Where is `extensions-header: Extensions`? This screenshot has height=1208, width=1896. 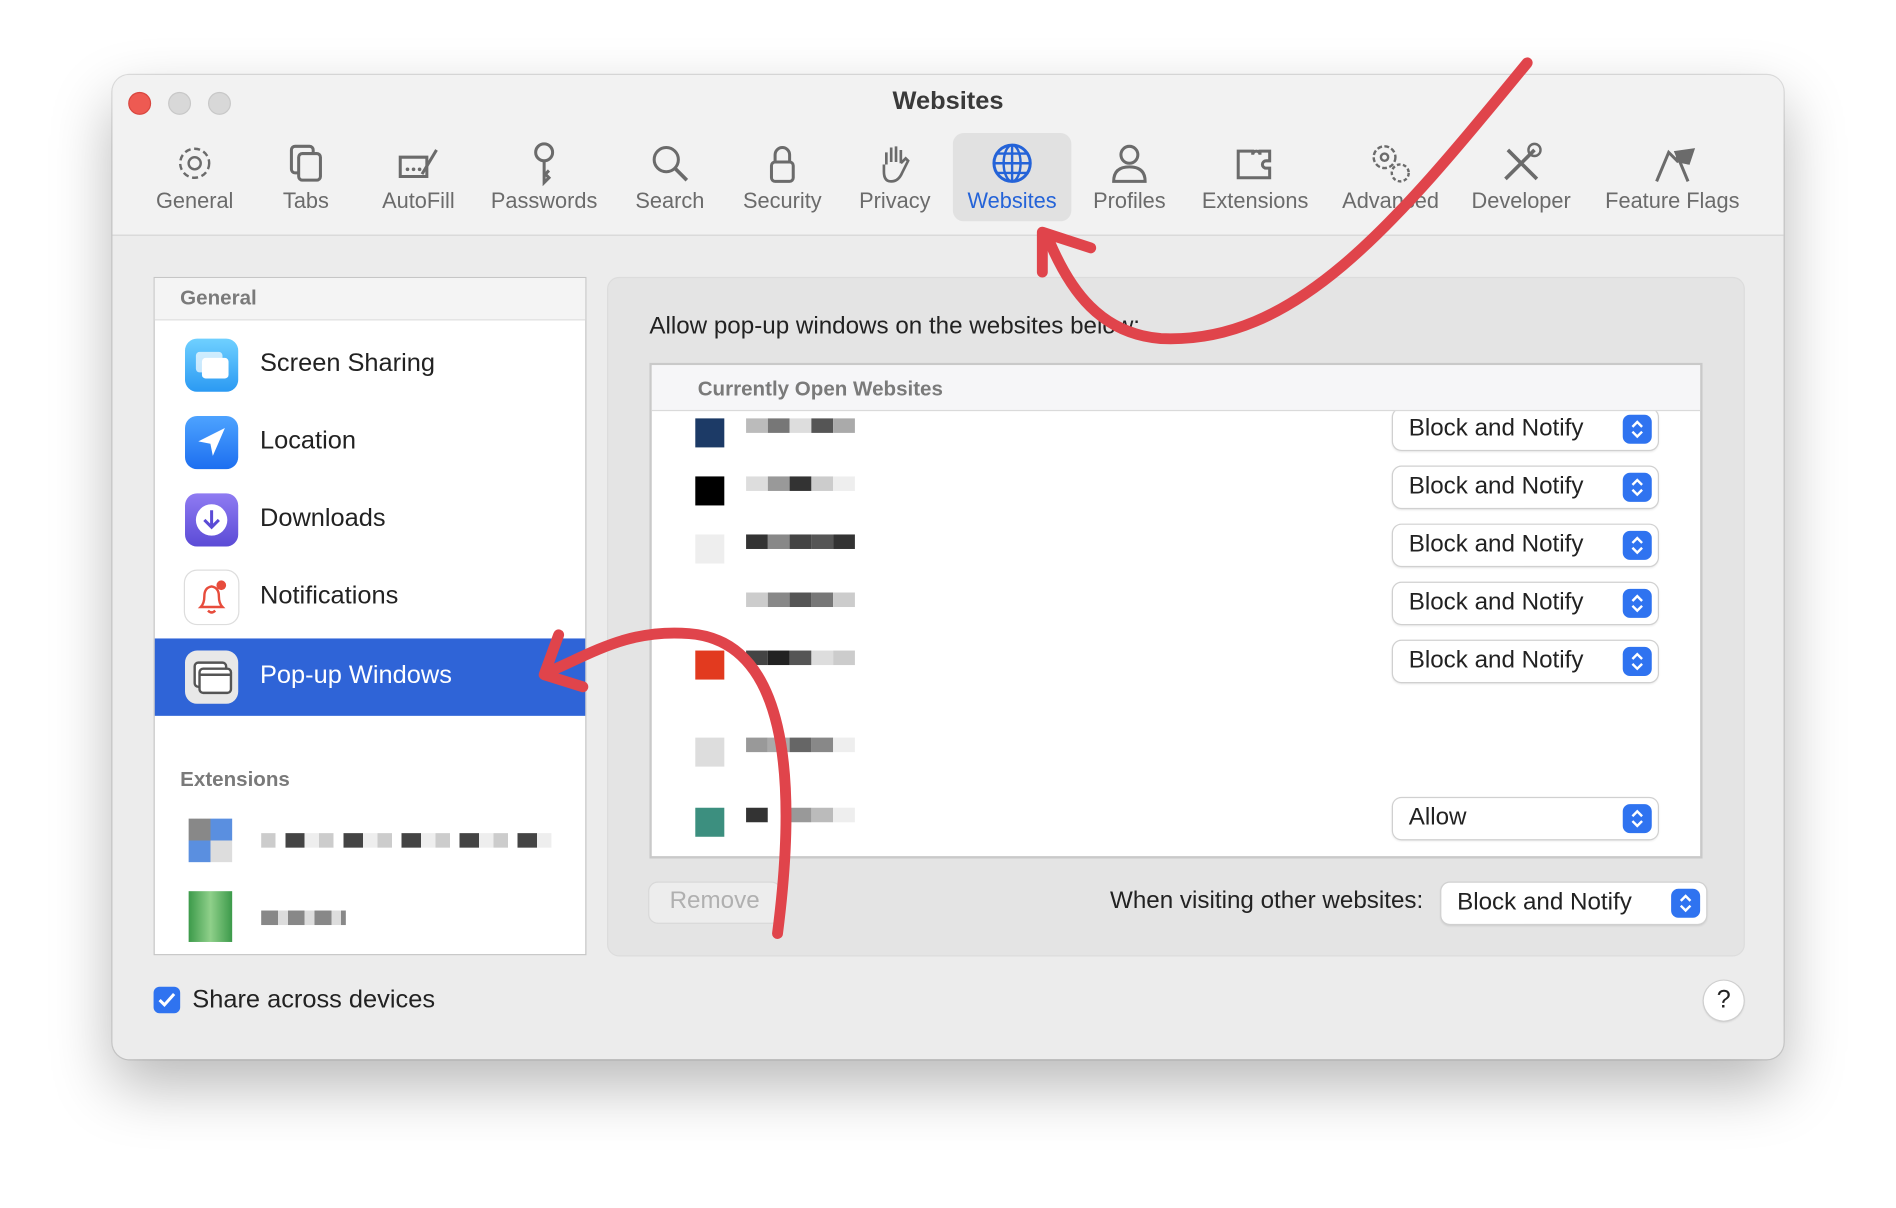 extensions-header: Extensions is located at coordinates (235, 779).